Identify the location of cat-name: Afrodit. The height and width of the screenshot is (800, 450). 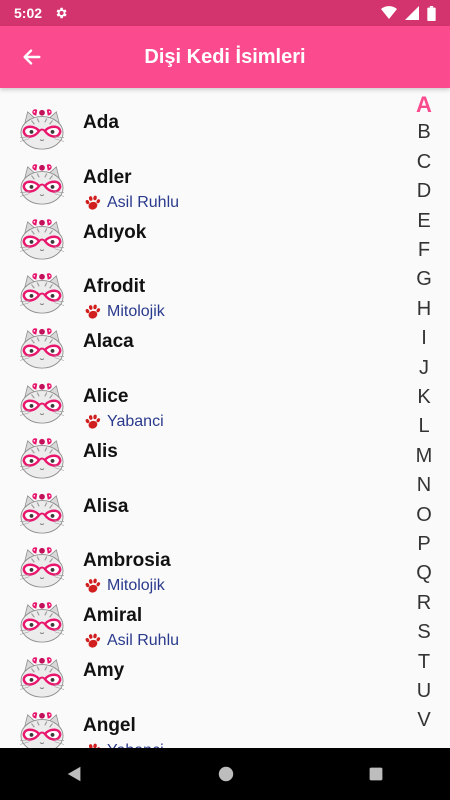
(114, 287).